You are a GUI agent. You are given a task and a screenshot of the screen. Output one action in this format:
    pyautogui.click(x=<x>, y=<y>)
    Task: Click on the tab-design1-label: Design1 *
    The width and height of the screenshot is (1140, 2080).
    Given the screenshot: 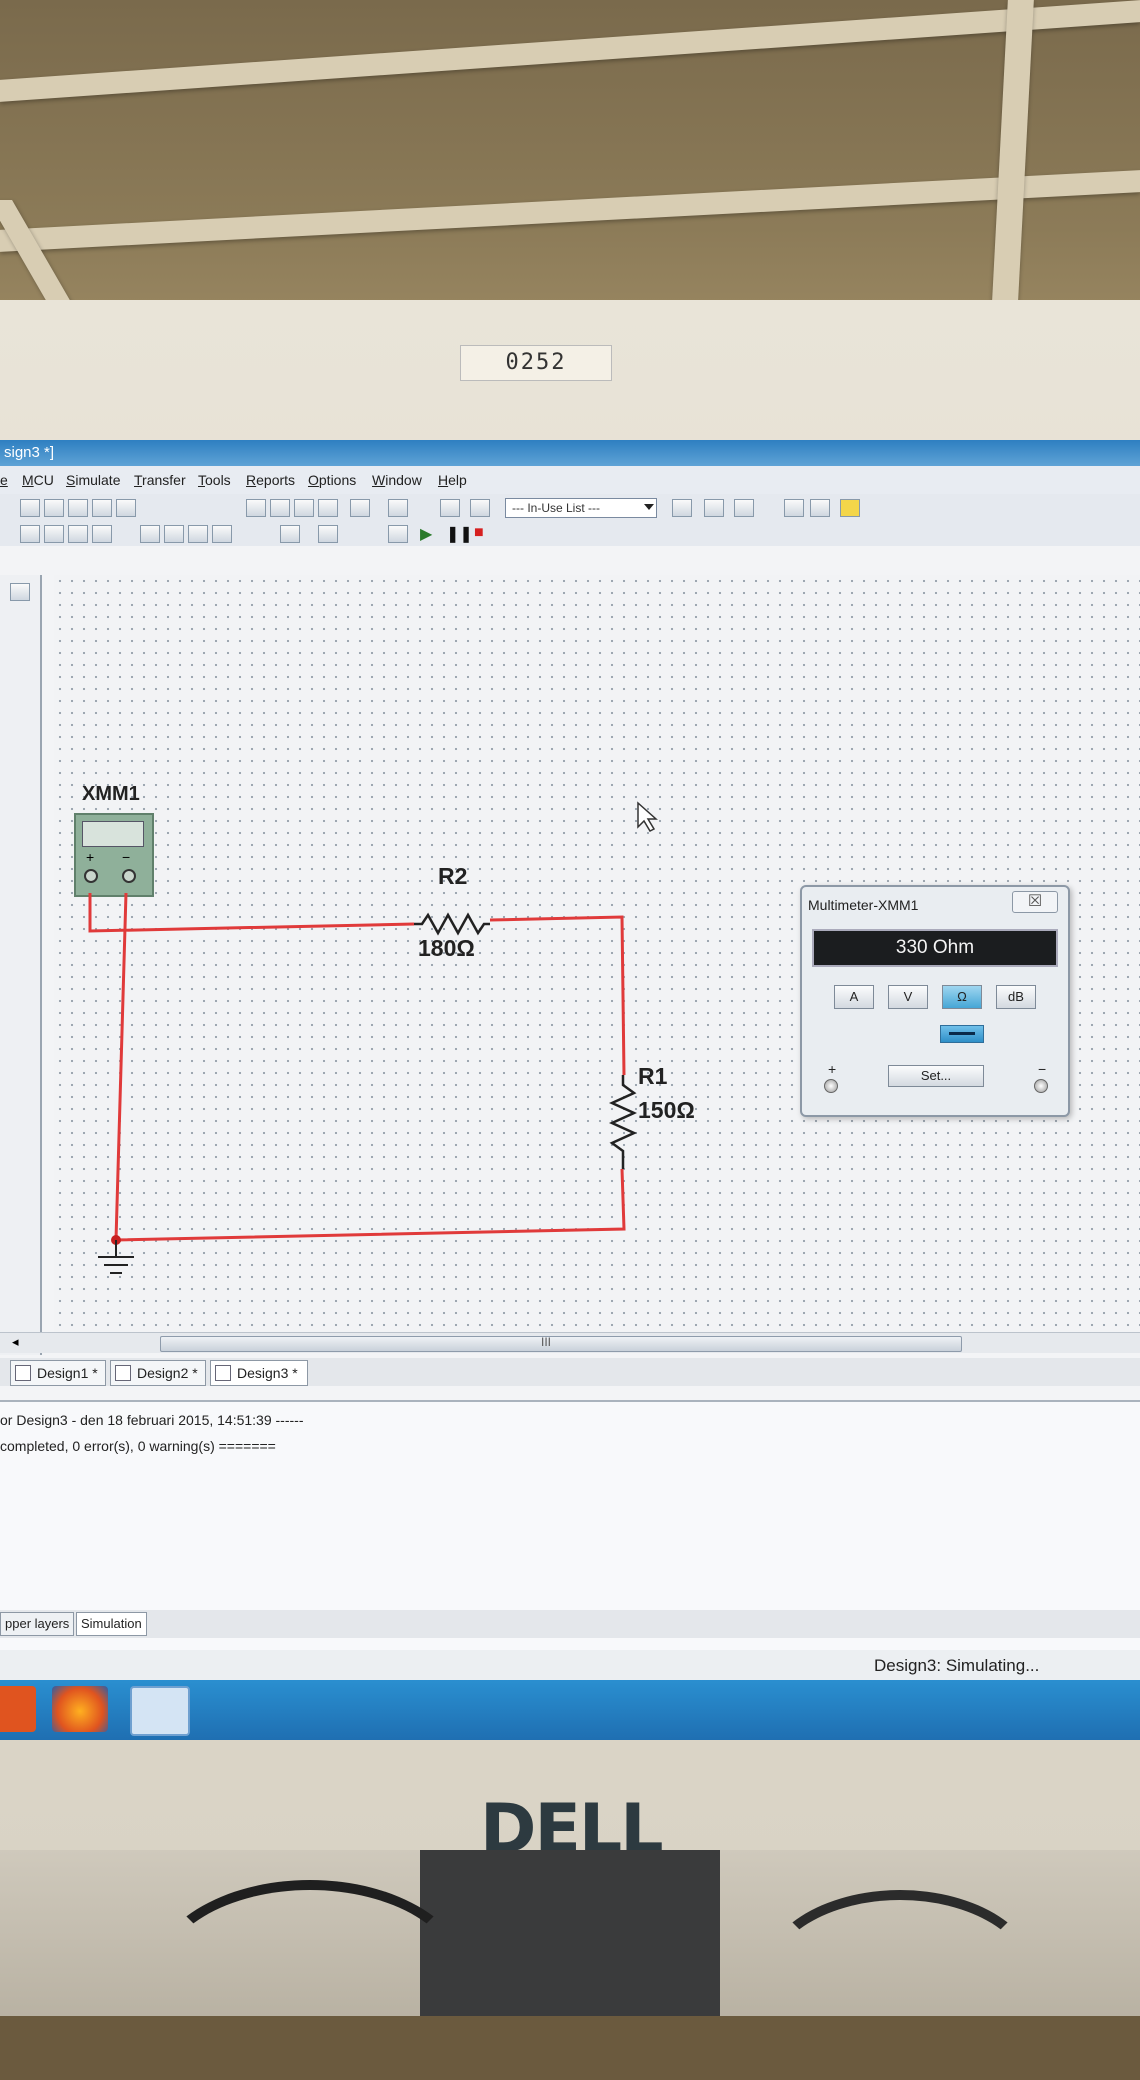 What is the action you would take?
    pyautogui.click(x=67, y=1373)
    